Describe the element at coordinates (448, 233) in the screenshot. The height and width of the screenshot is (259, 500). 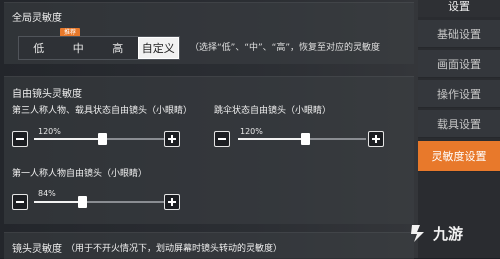
I see `watermark-text: 九游` at that location.